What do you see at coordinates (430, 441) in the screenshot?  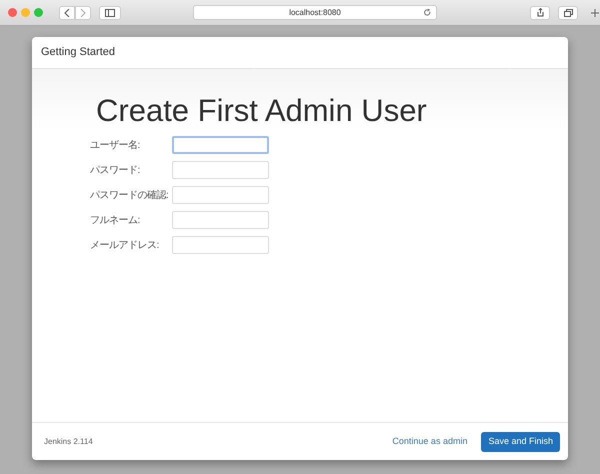 I see `continue-link: Continue as admin` at bounding box center [430, 441].